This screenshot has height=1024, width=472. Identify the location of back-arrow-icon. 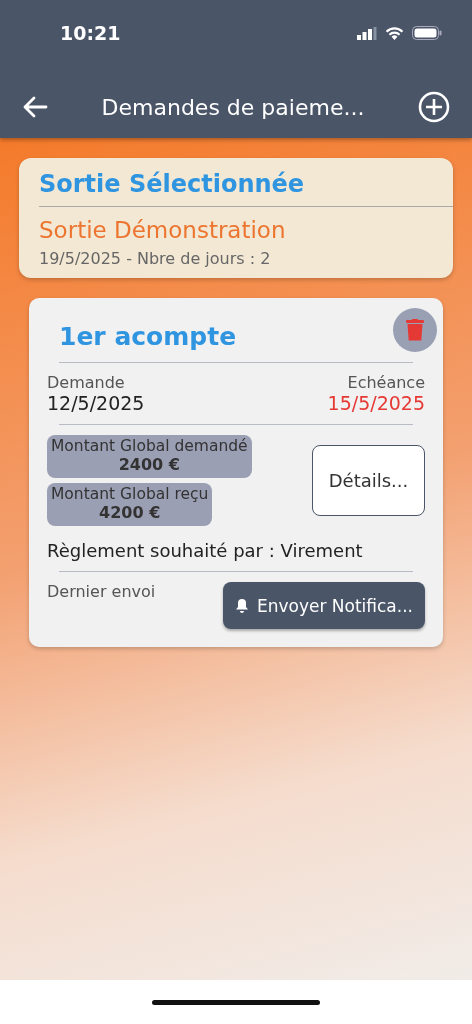
(35, 107).